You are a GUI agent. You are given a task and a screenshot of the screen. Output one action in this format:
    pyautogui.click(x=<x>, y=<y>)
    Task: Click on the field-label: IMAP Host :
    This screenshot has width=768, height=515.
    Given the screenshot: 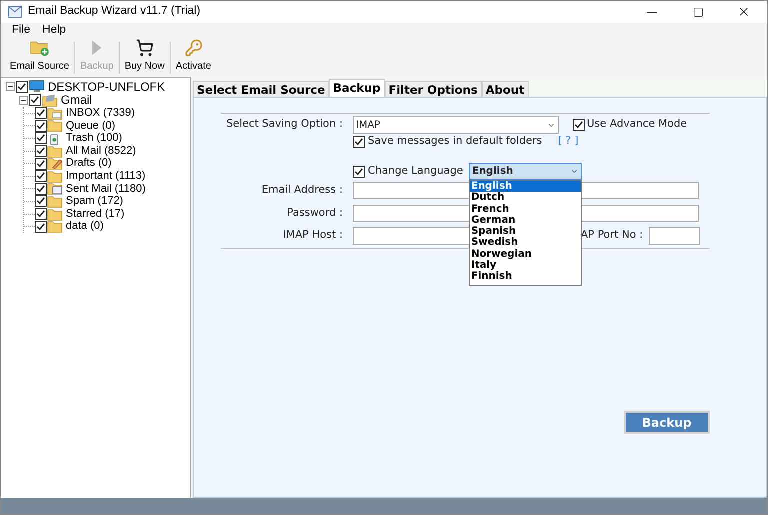 What is the action you would take?
    pyautogui.click(x=312, y=236)
    